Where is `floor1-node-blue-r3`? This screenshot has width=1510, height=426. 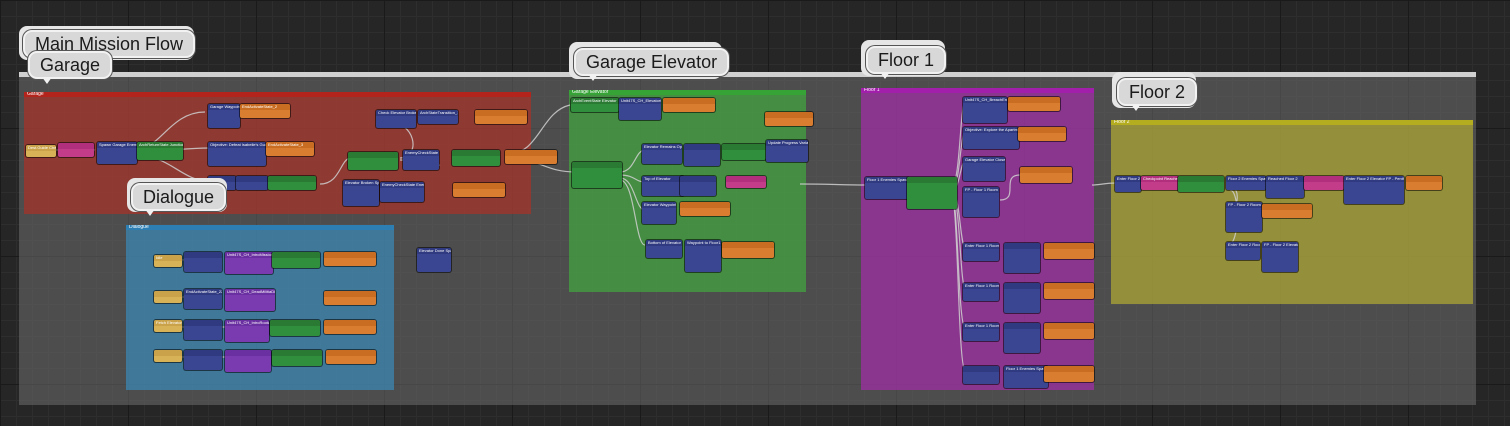 floor1-node-blue-r3 is located at coordinates (1022, 338).